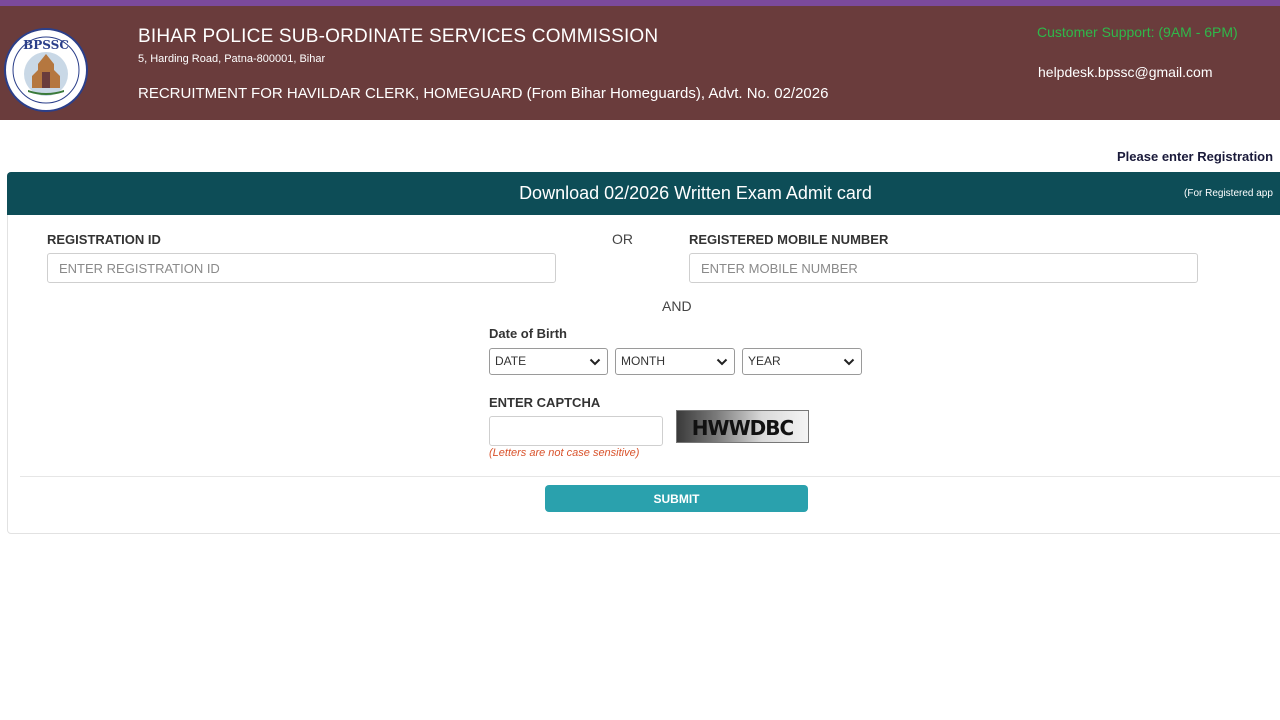 The height and width of the screenshot is (720, 1280). I want to click on or-separator: OR, so click(622, 239).